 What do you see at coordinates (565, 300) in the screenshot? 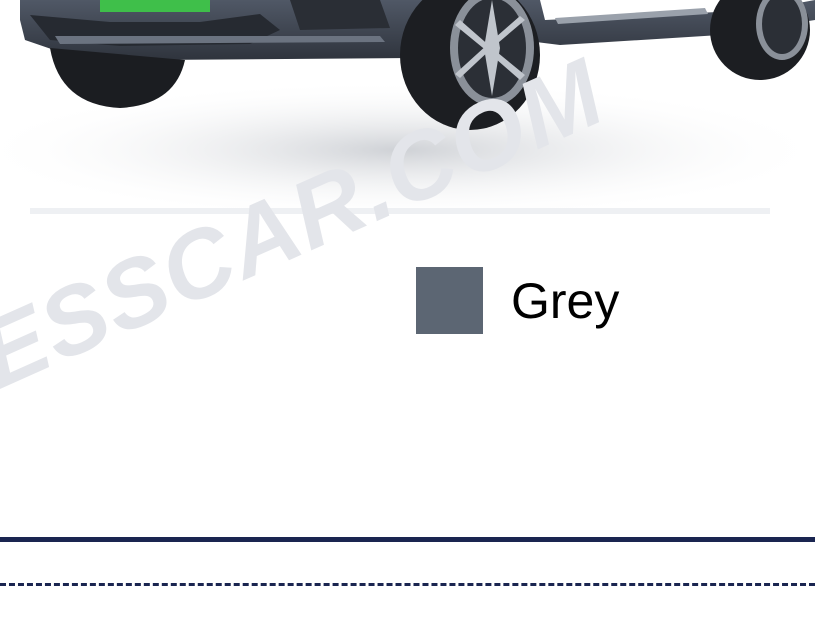
I see `color-label: Grey` at bounding box center [565, 300].